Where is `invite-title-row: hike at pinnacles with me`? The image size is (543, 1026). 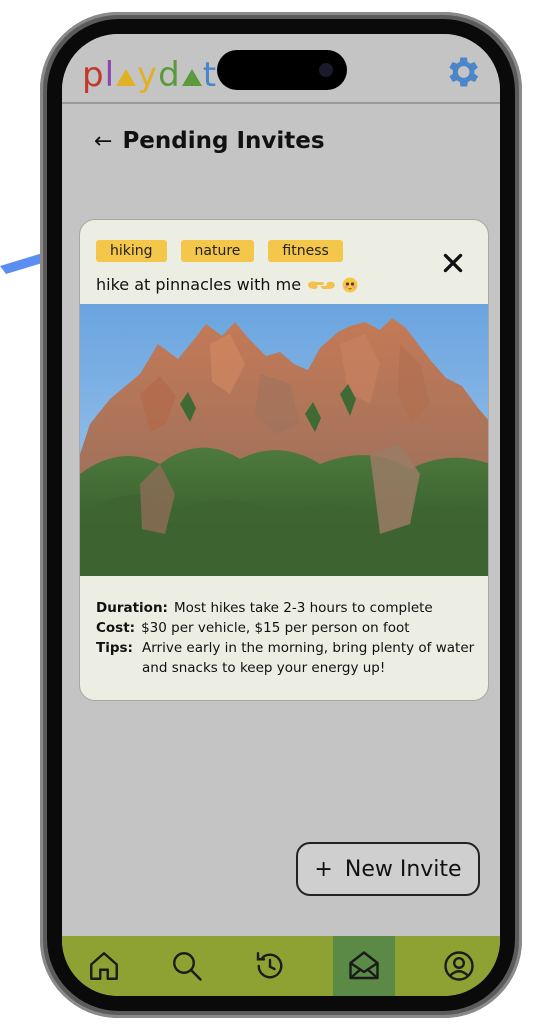 invite-title-row: hike at pinnacles with me is located at coordinates (227, 284).